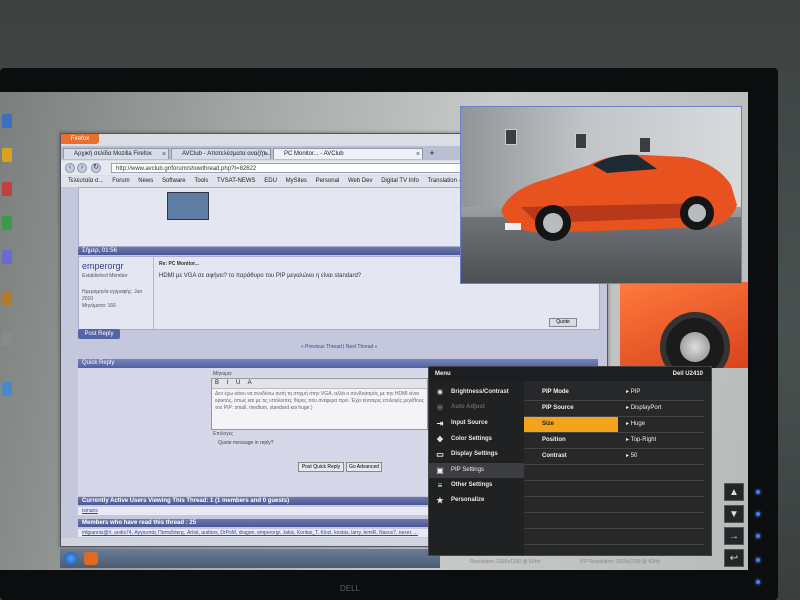 The height and width of the screenshot is (600, 800). What do you see at coordinates (734, 492) in the screenshot?
I see `up-button: ▲` at bounding box center [734, 492].